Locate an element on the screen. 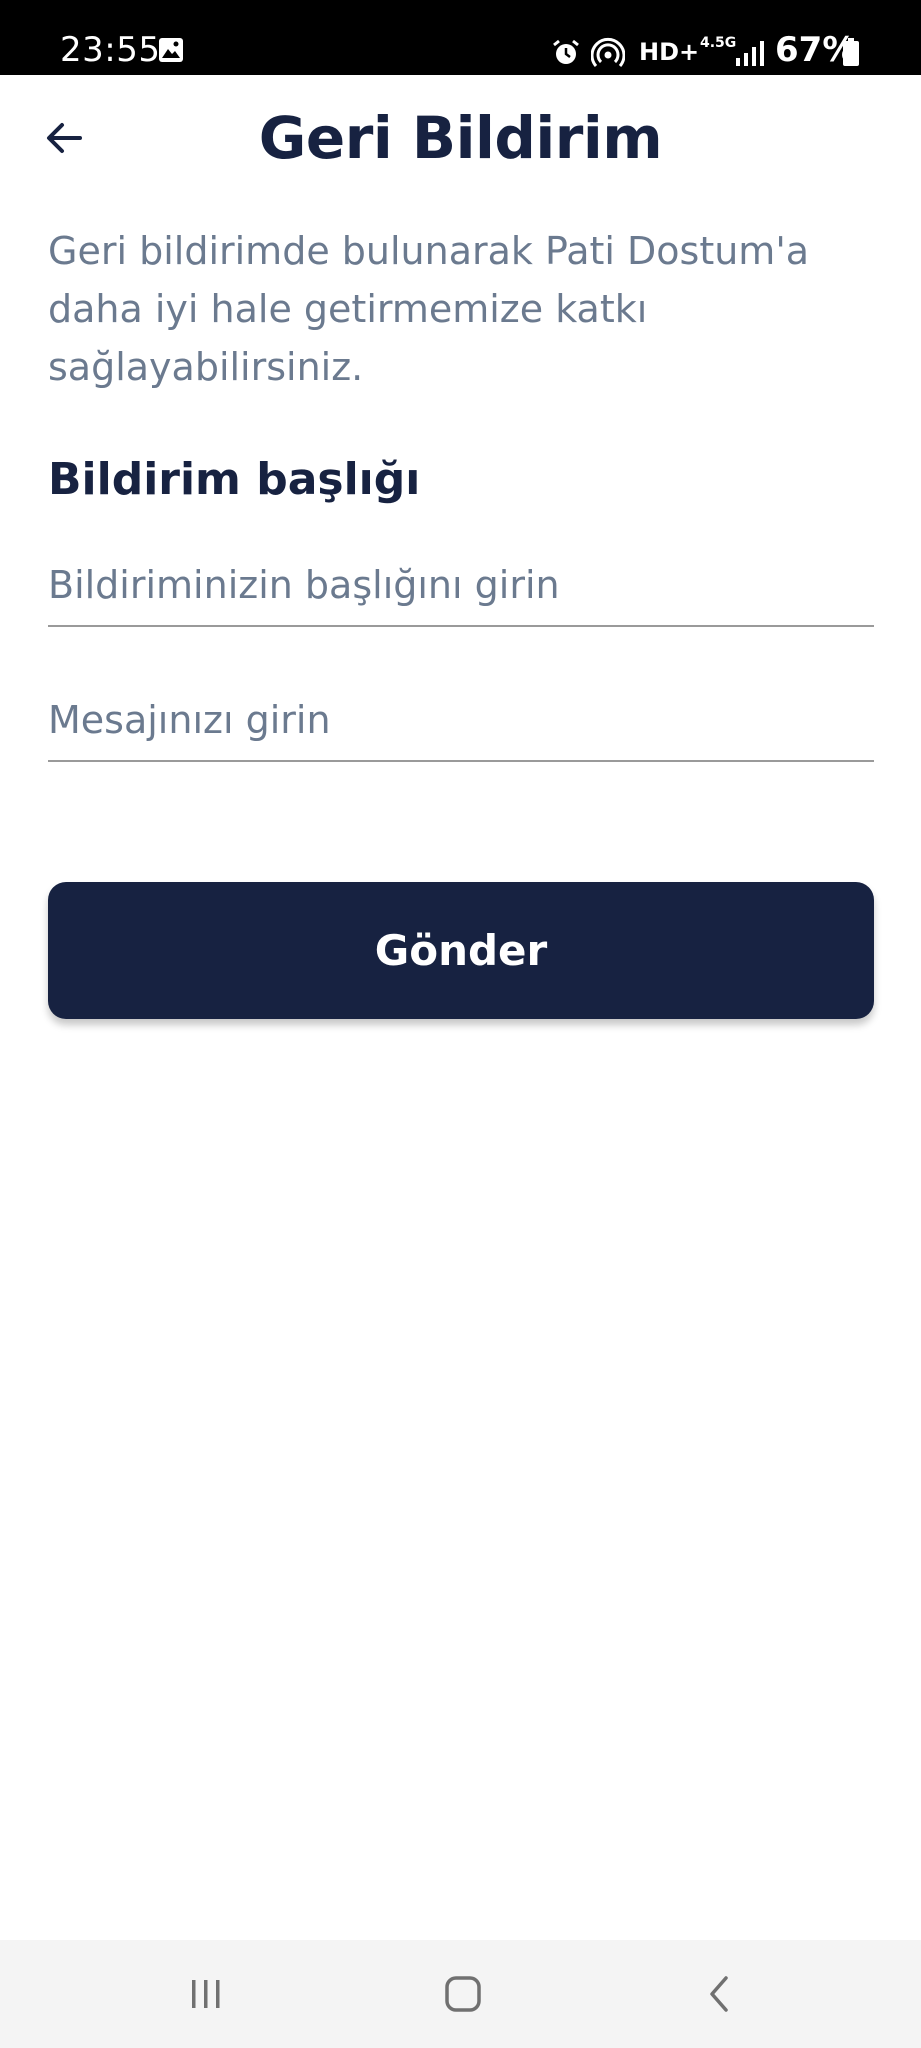 The height and width of the screenshot is (2048, 921). network-badge: HD+ is located at coordinates (669, 52).